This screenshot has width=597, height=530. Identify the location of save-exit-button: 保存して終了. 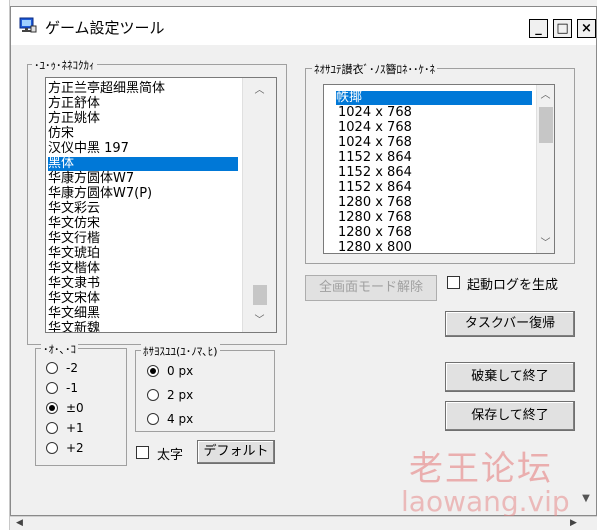
(510, 416).